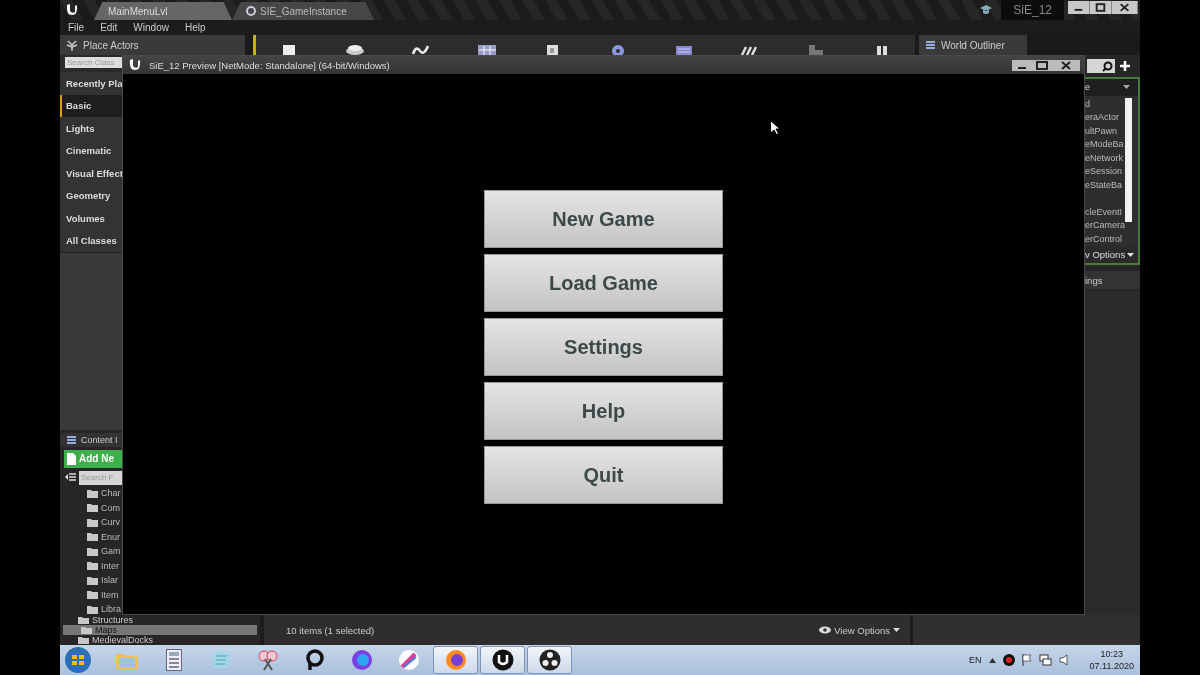  What do you see at coordinates (160, 620) in the screenshot?
I see `folder-item: Structures` at bounding box center [160, 620].